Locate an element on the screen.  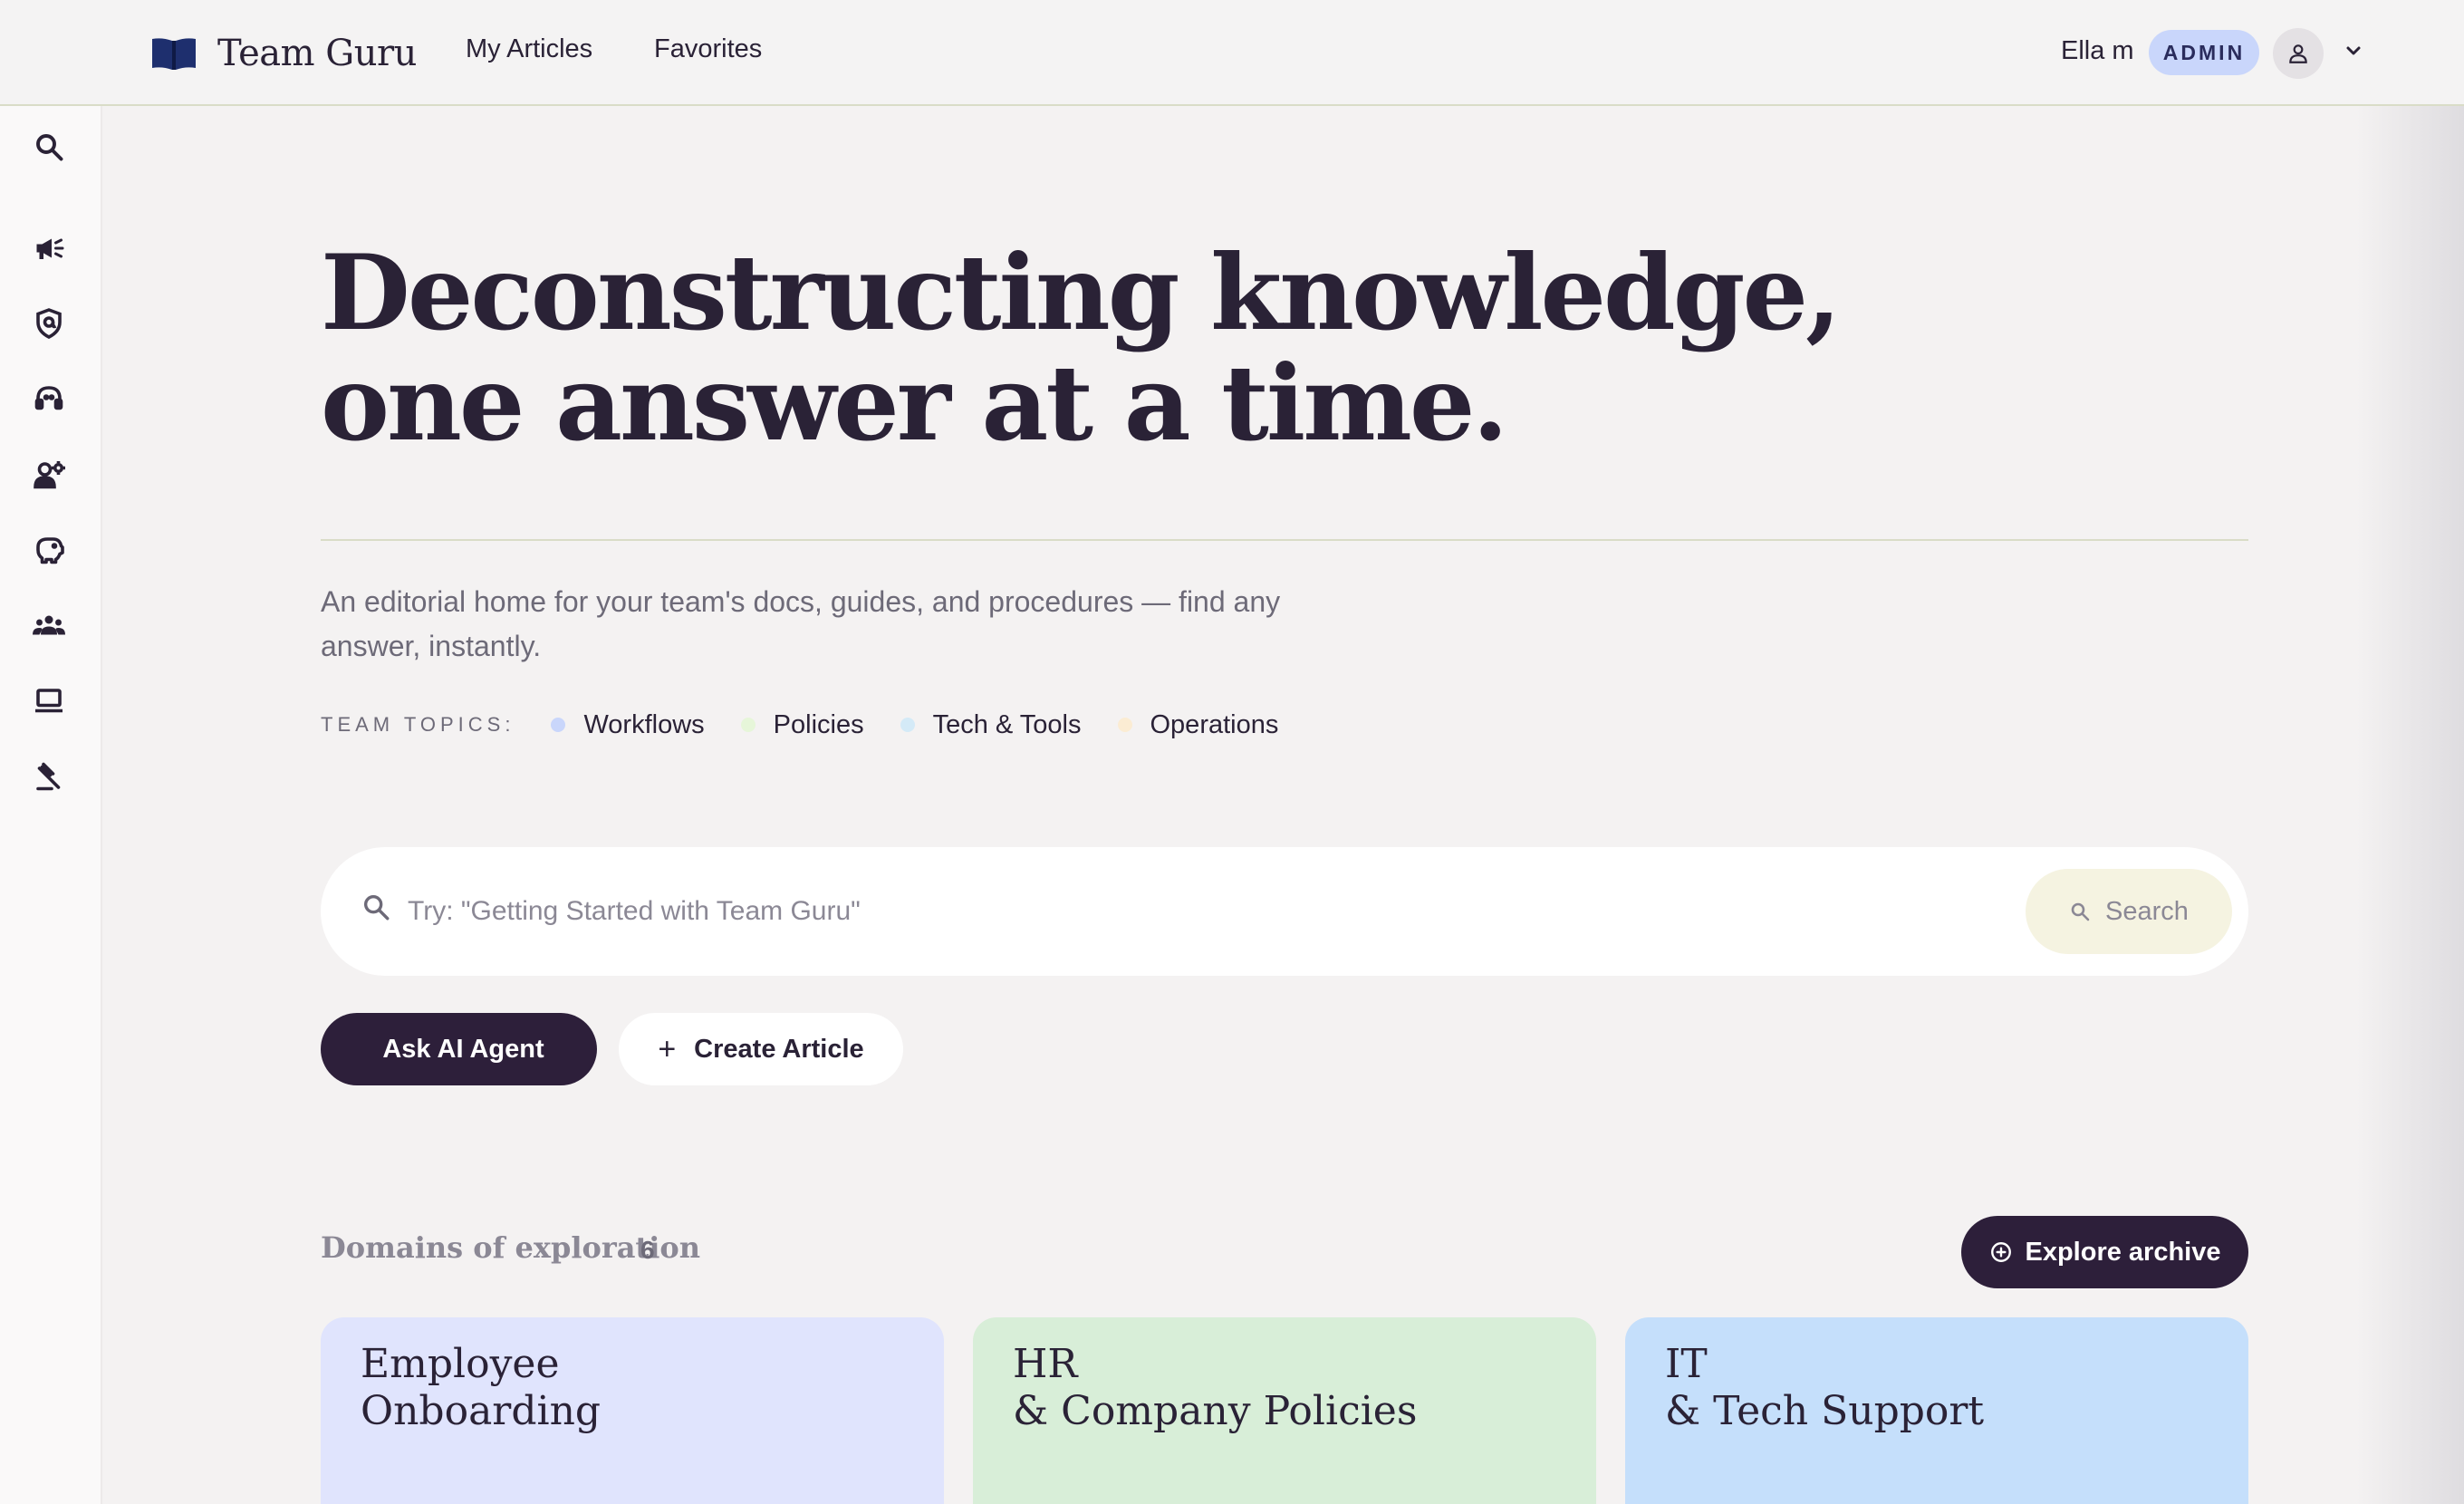
headset-icon is located at coordinates (49, 399).